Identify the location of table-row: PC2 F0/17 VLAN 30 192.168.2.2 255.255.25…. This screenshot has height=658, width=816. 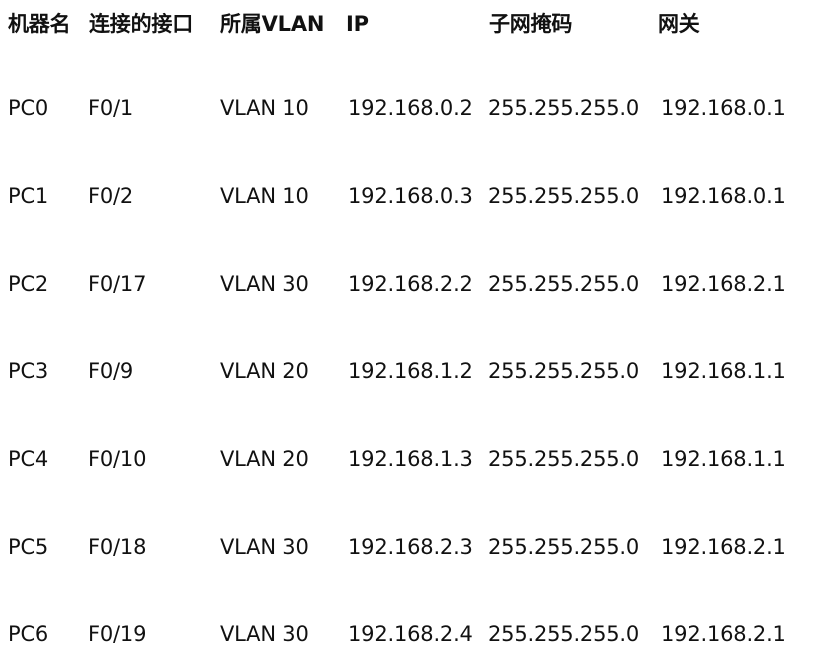
(408, 284).